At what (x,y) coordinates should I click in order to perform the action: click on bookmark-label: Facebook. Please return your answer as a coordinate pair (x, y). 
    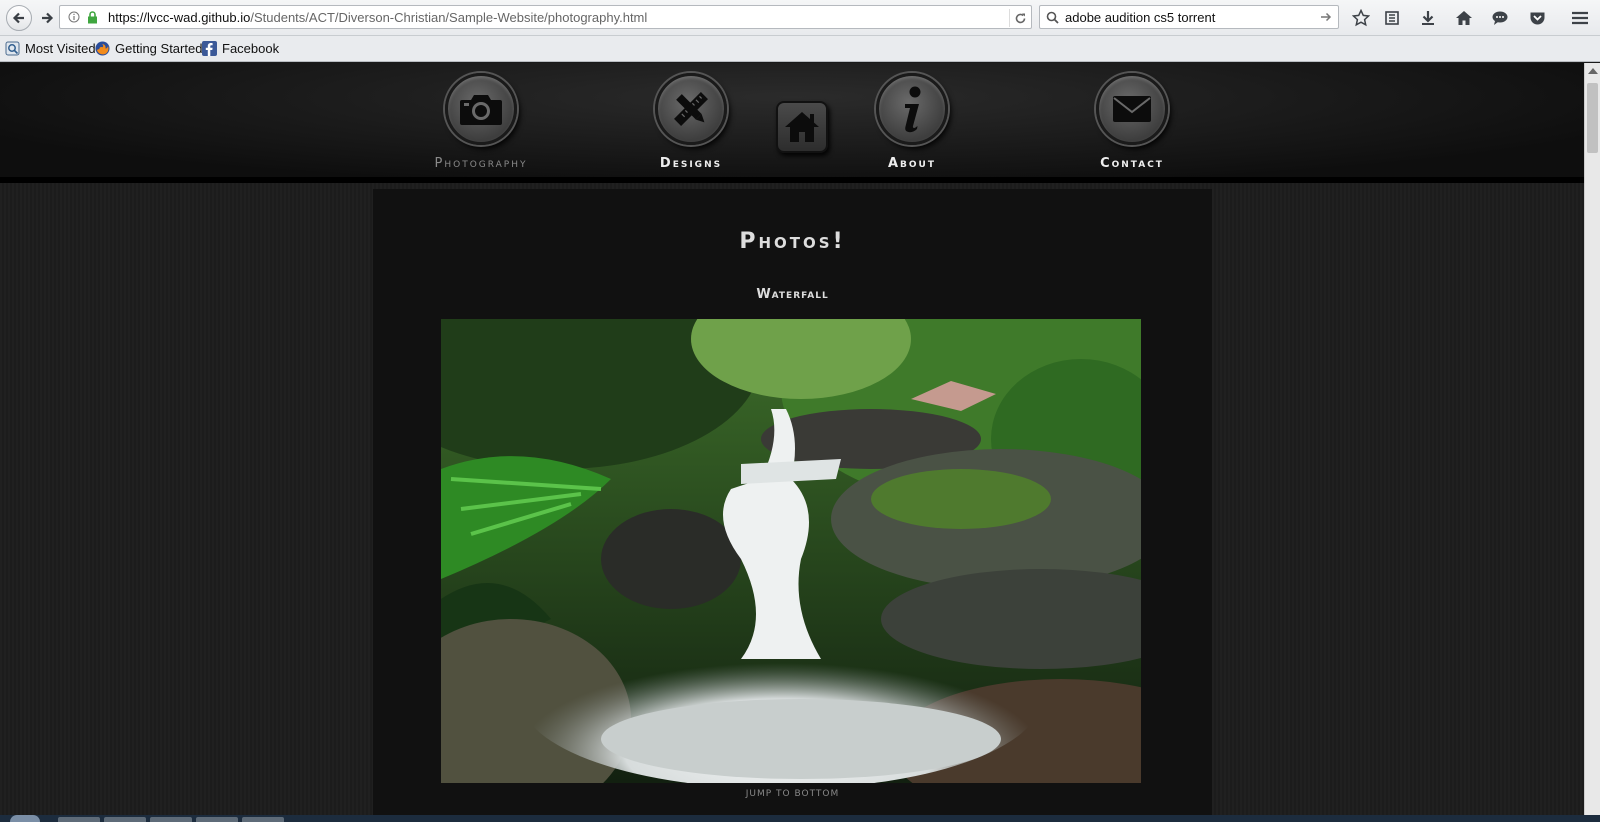
    Looking at the image, I should click on (251, 48).